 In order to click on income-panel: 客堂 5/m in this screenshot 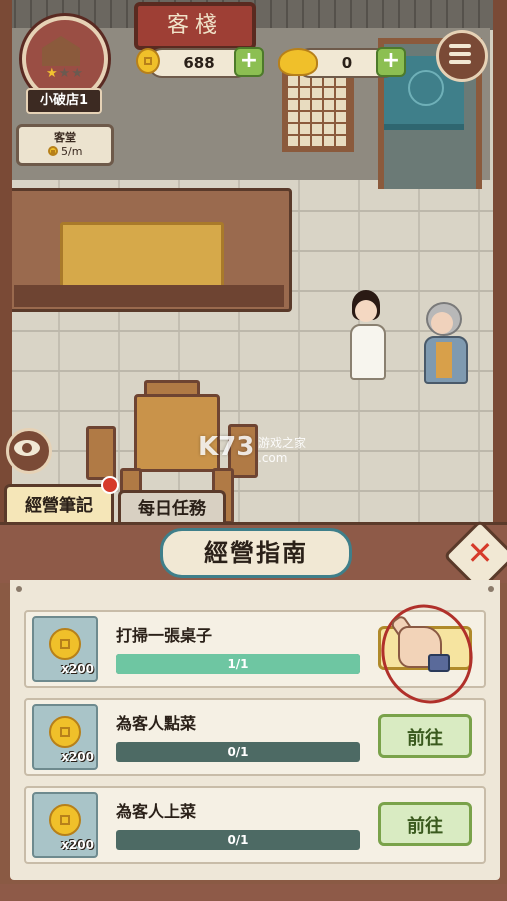, I will do `click(65, 145)`.